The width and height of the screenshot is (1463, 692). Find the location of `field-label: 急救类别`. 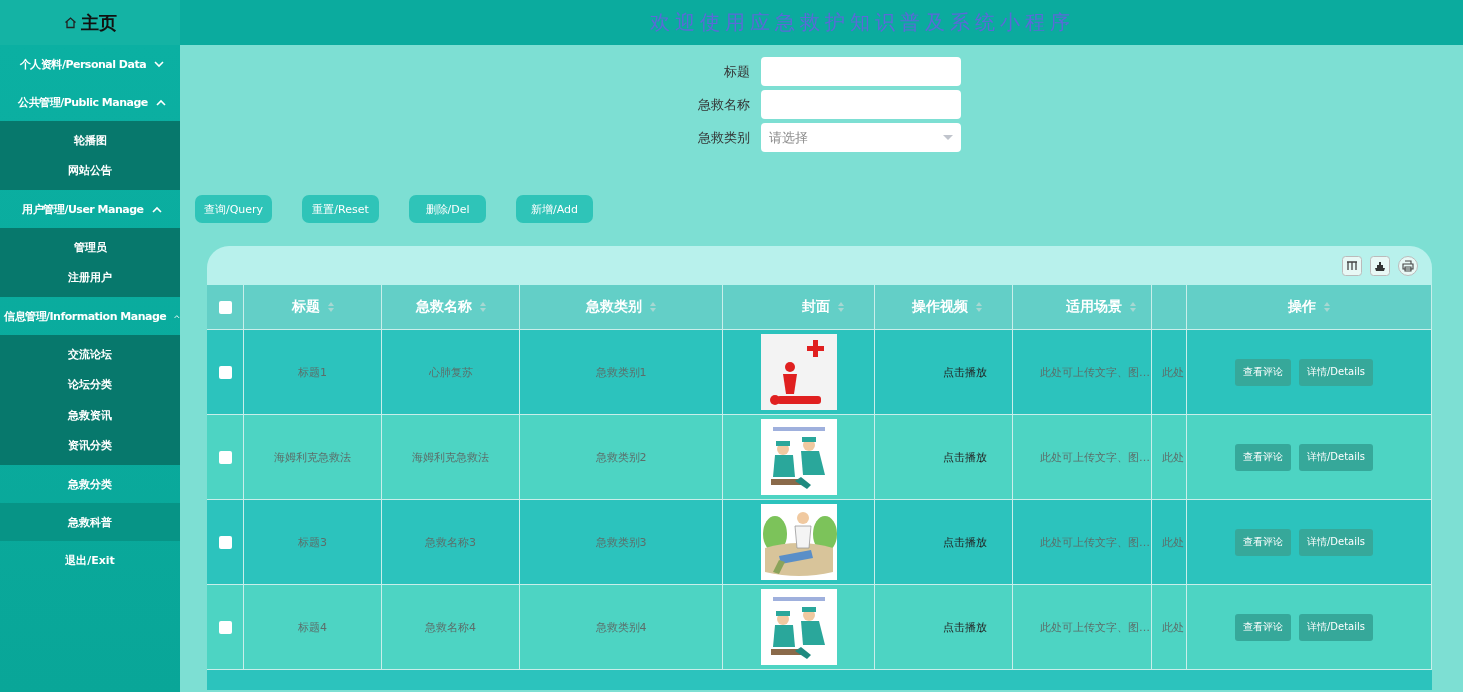

field-label: 急救类别 is located at coordinates (723, 138).